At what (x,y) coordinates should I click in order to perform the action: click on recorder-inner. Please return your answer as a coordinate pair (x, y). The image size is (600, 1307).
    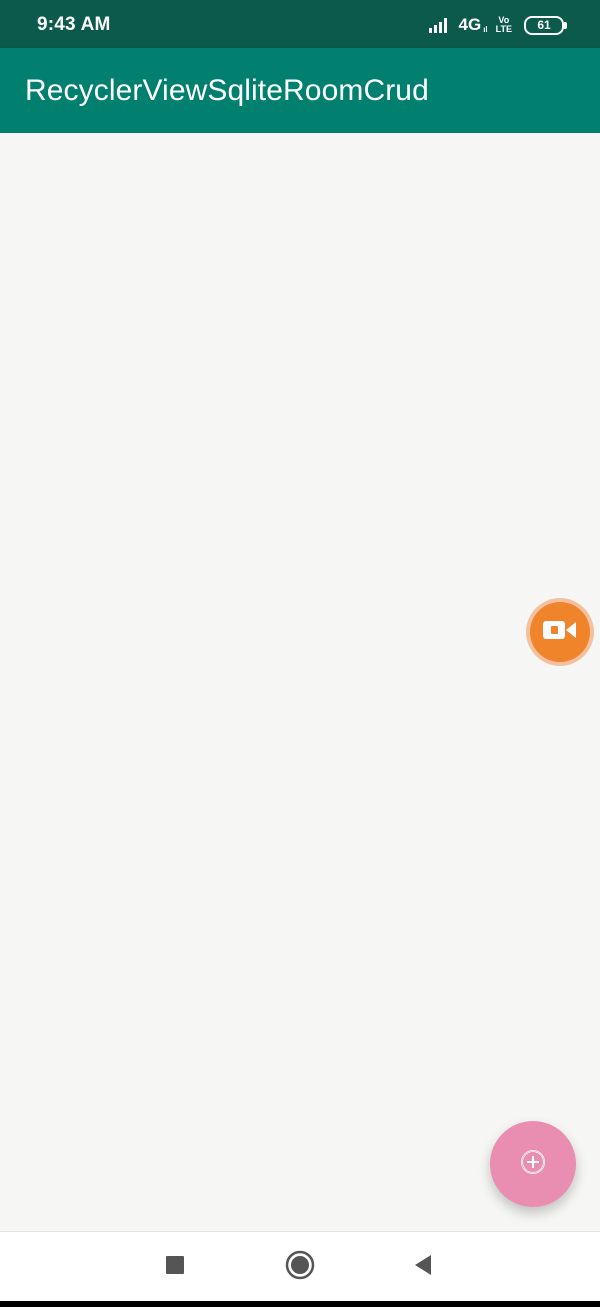
    Looking at the image, I should click on (560, 632).